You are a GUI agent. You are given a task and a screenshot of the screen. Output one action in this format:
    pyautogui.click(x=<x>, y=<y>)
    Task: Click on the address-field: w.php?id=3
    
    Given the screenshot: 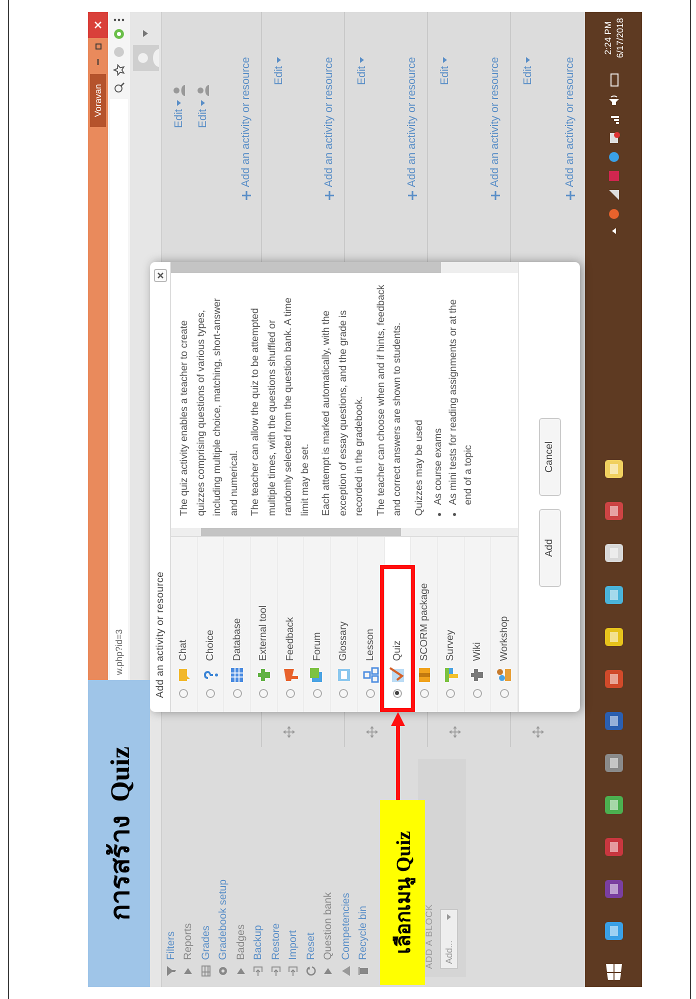 What is the action you would take?
    pyautogui.click(x=119, y=389)
    